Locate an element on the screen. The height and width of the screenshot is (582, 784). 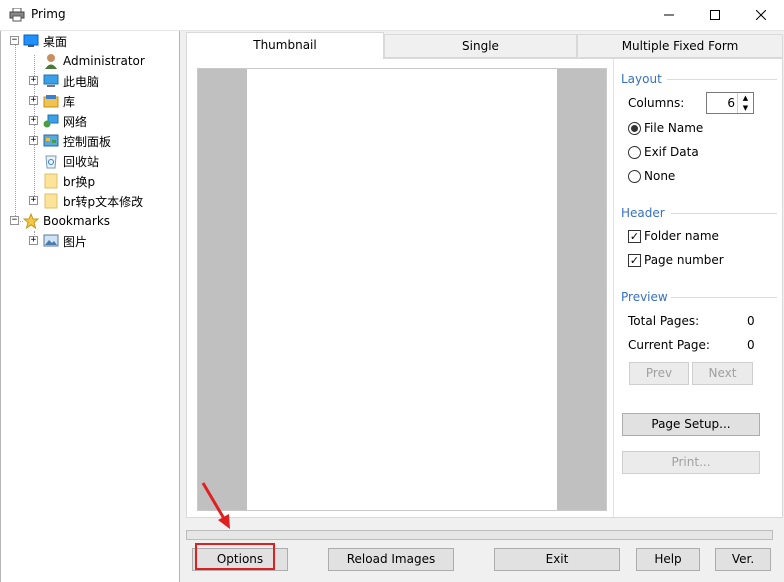
tree-item-recycle-bin: 回收站 is located at coordinates (71, 161).